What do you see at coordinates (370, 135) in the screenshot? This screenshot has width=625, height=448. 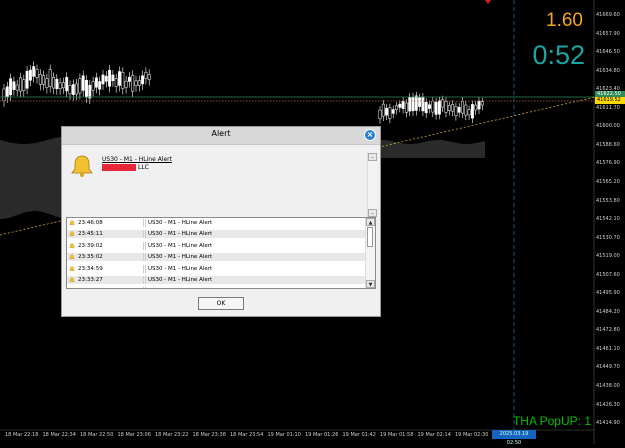 I see `close-icon: ×` at bounding box center [370, 135].